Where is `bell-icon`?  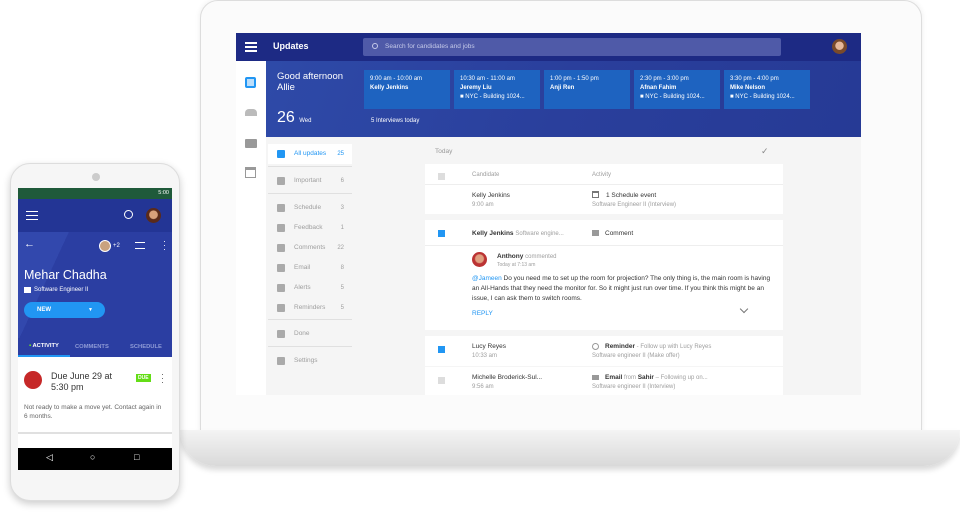 bell-icon is located at coordinates (281, 288).